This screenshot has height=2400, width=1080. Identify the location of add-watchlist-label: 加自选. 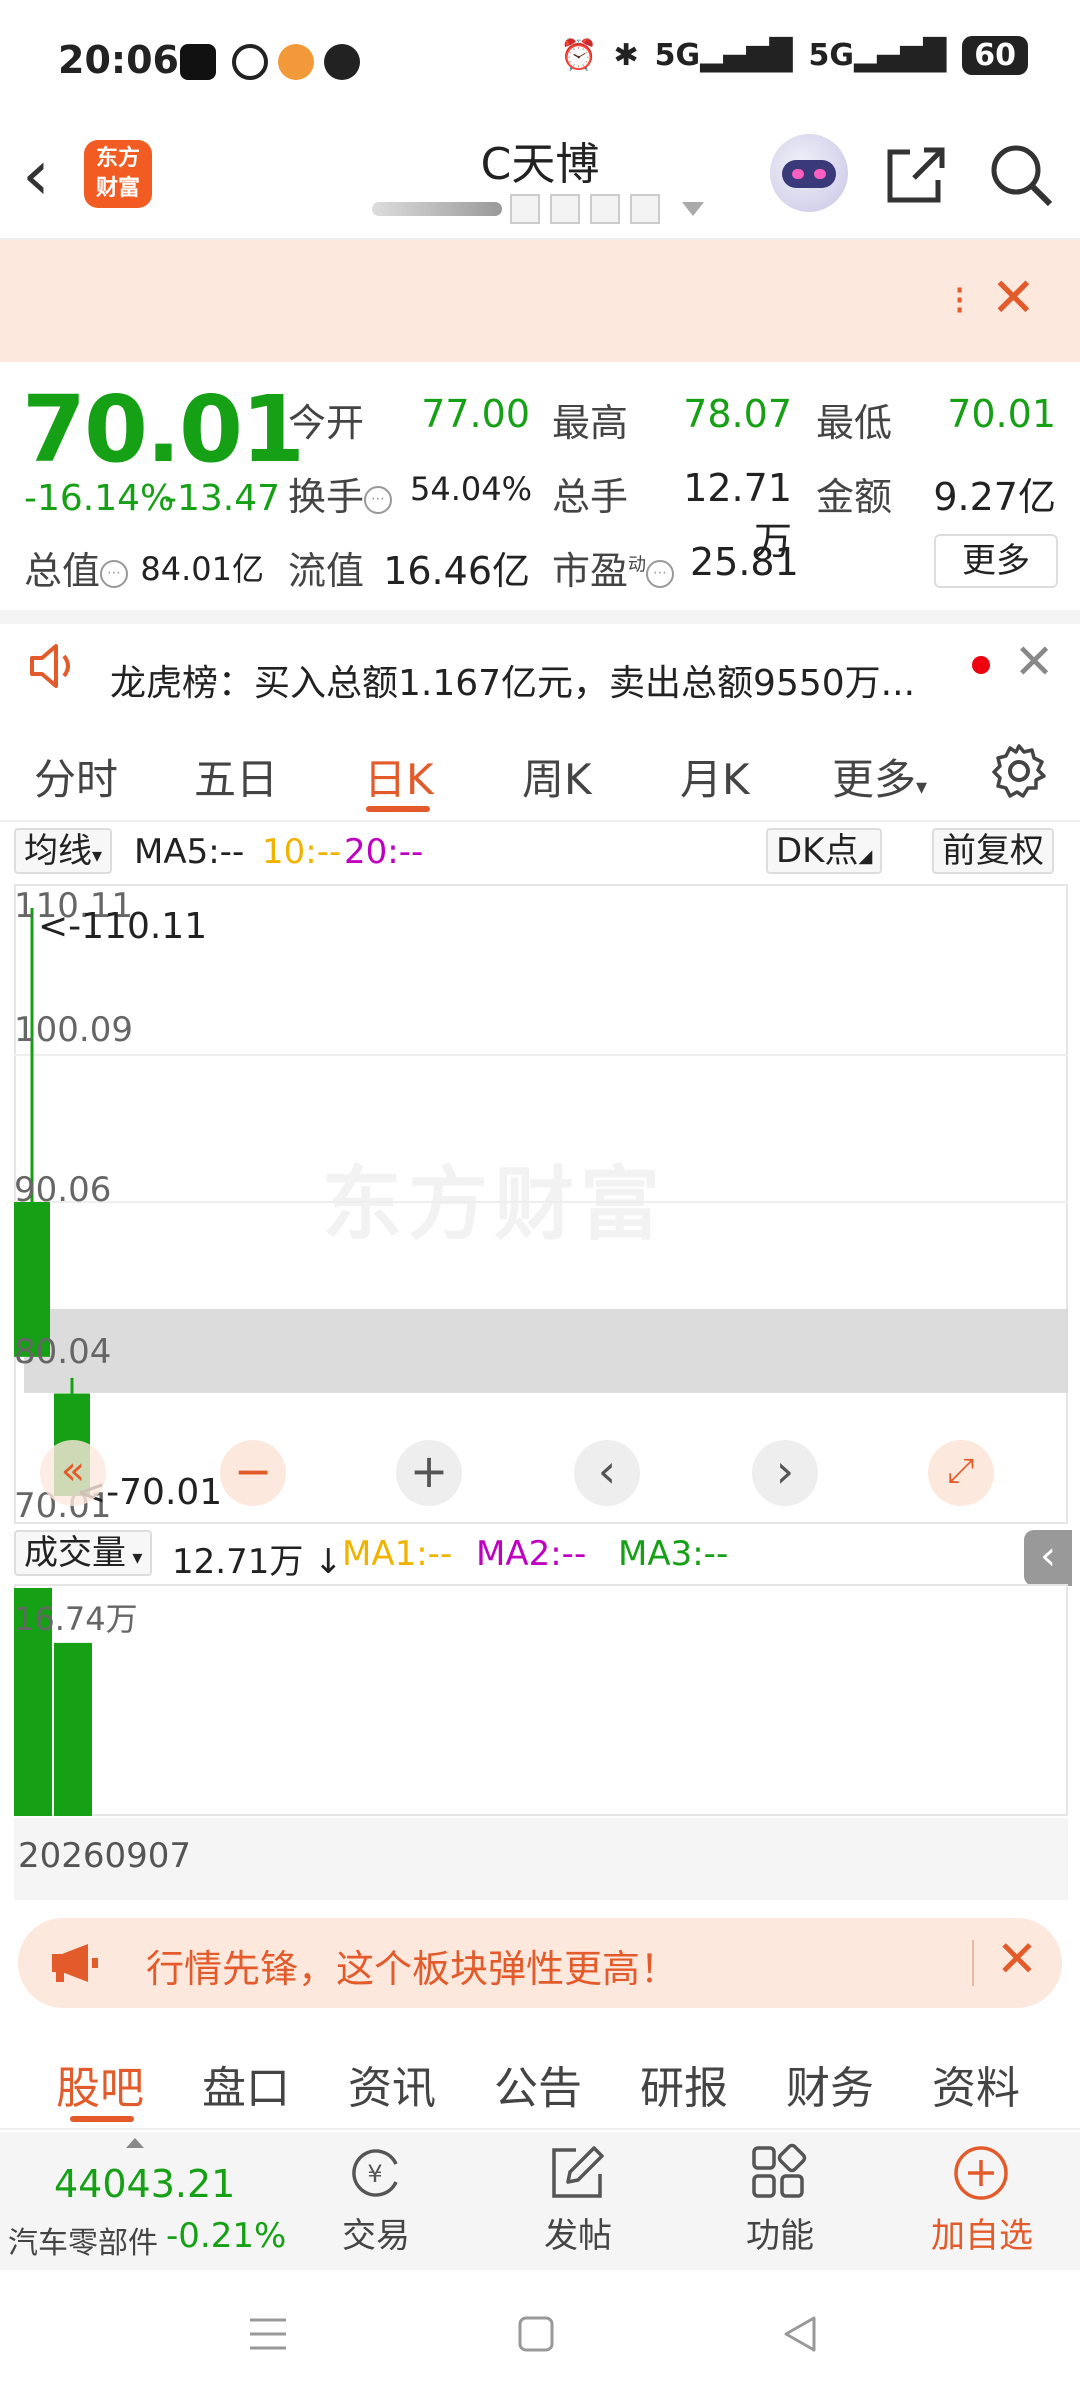
(982, 2232).